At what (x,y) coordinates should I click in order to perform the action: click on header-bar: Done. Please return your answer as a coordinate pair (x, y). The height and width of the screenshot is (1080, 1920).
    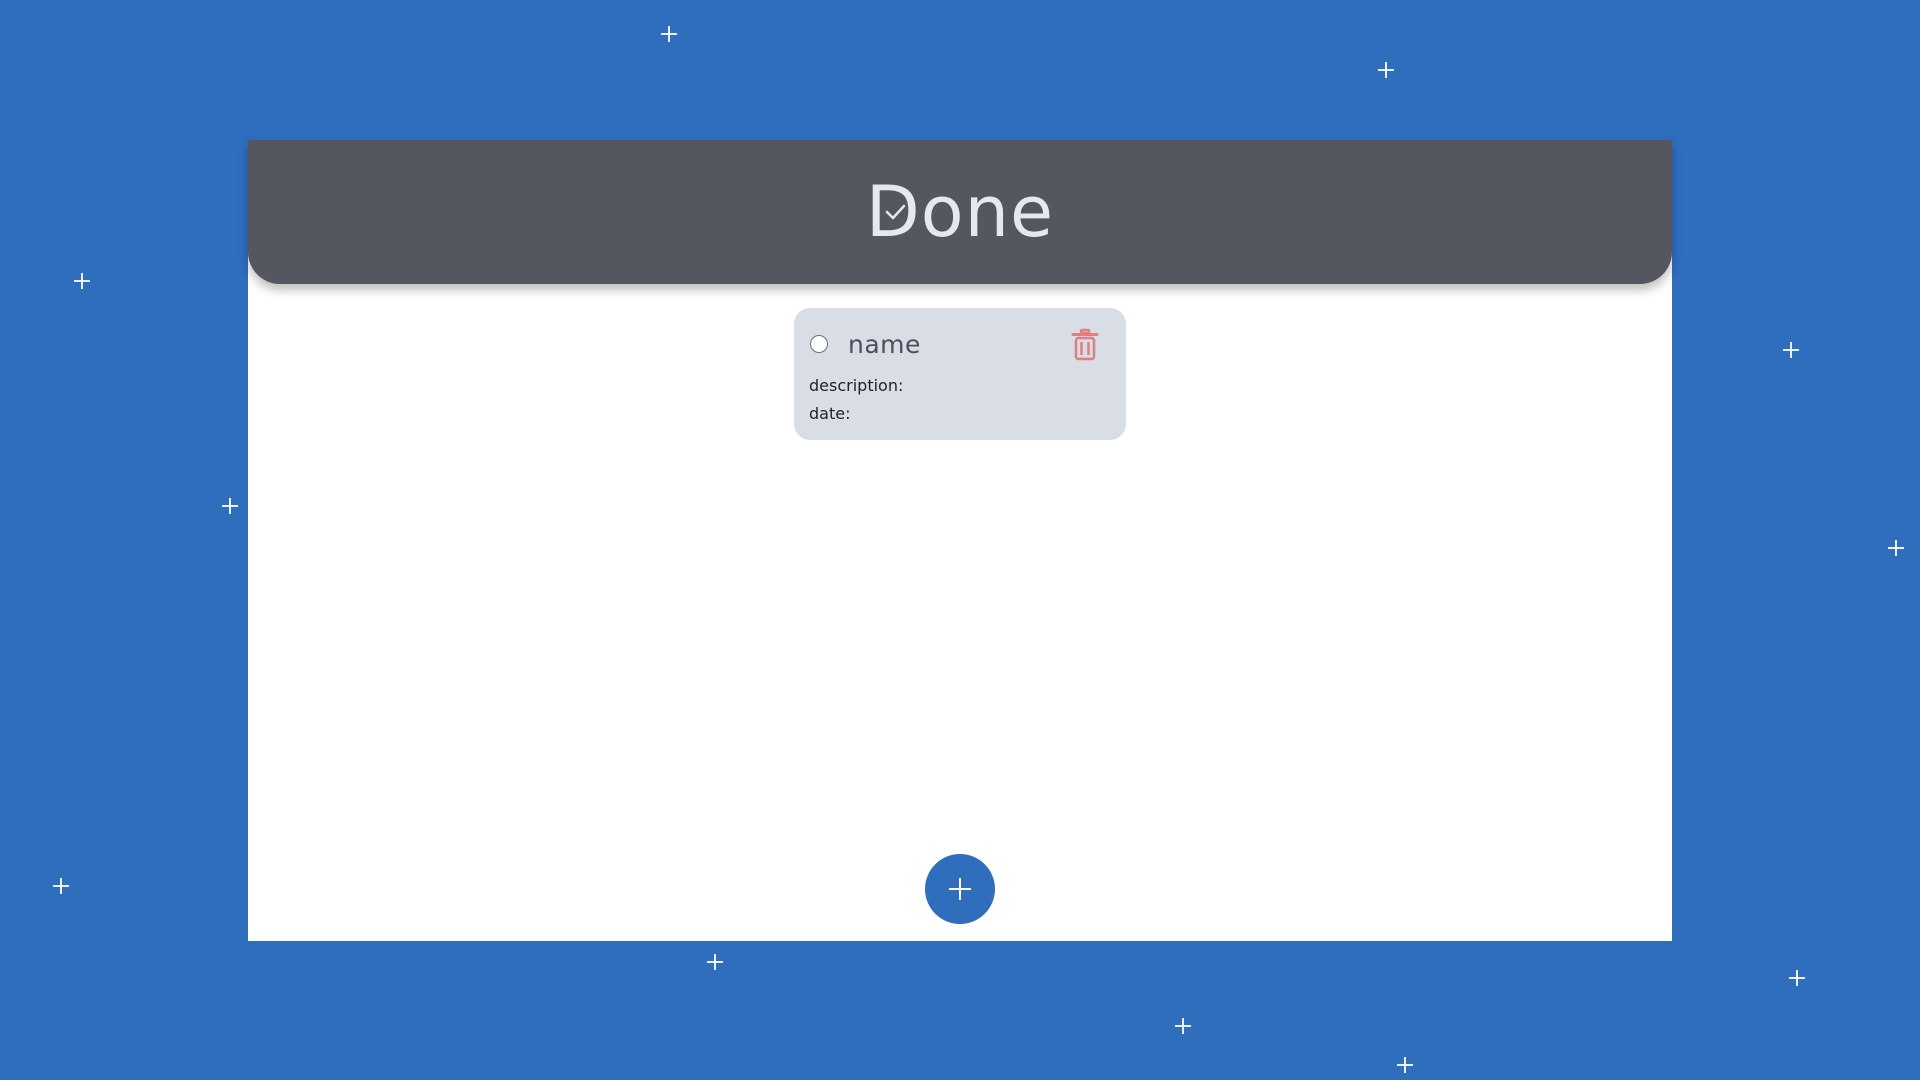
    Looking at the image, I should click on (960, 212).